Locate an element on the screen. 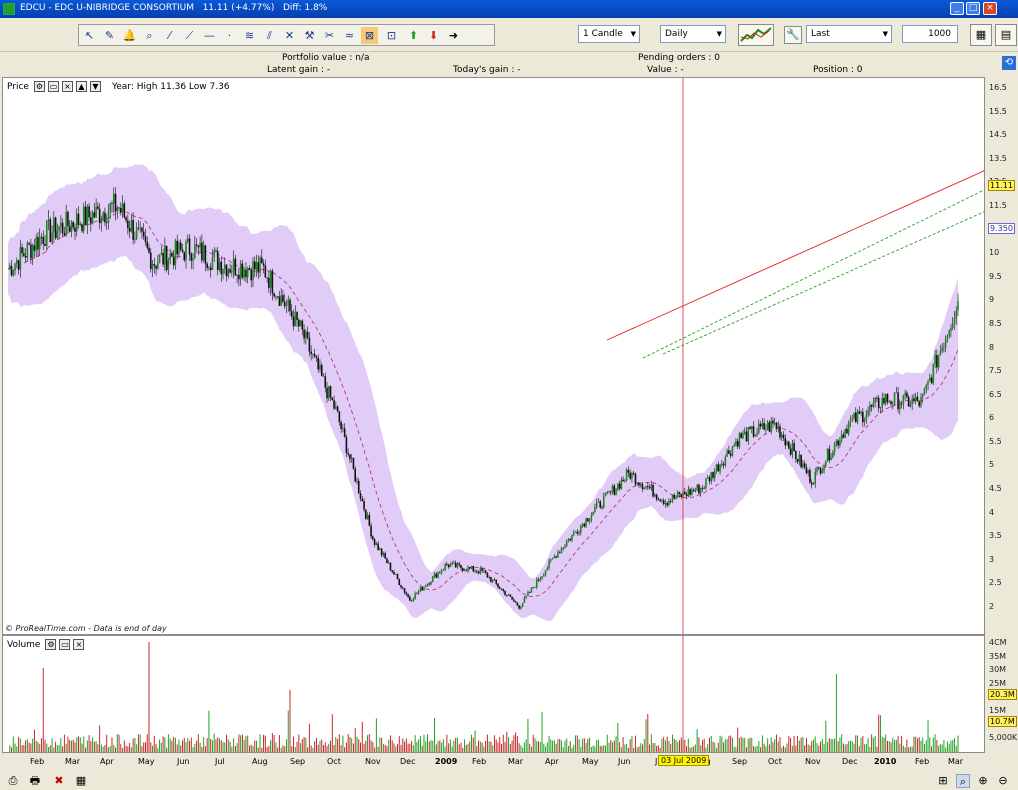  timeframe-select: Daily ▼ is located at coordinates (693, 34).